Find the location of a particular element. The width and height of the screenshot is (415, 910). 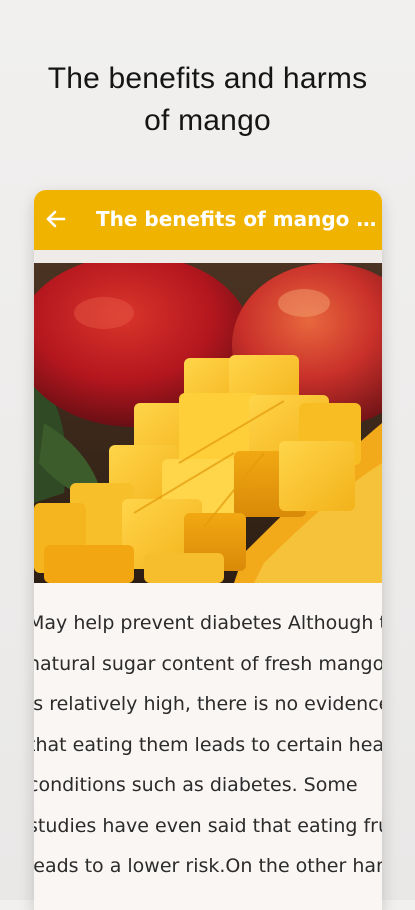

article-line: May help prevent diabetes Although the is located at coordinates (208, 623).